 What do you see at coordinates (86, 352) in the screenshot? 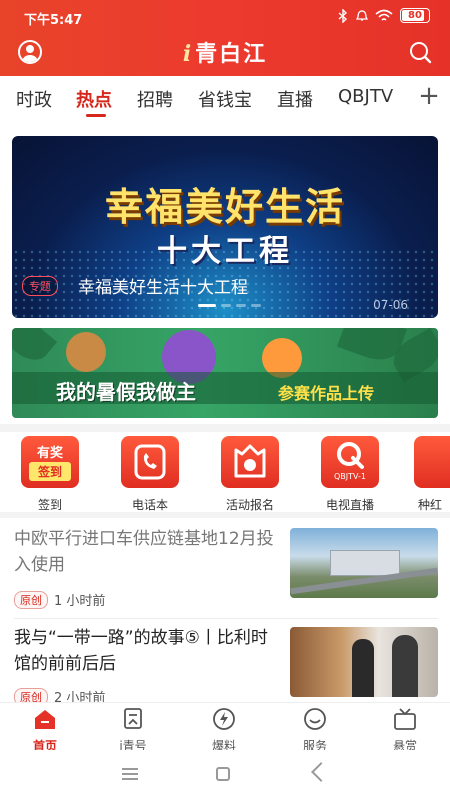
I see `deer-illustration` at bounding box center [86, 352].